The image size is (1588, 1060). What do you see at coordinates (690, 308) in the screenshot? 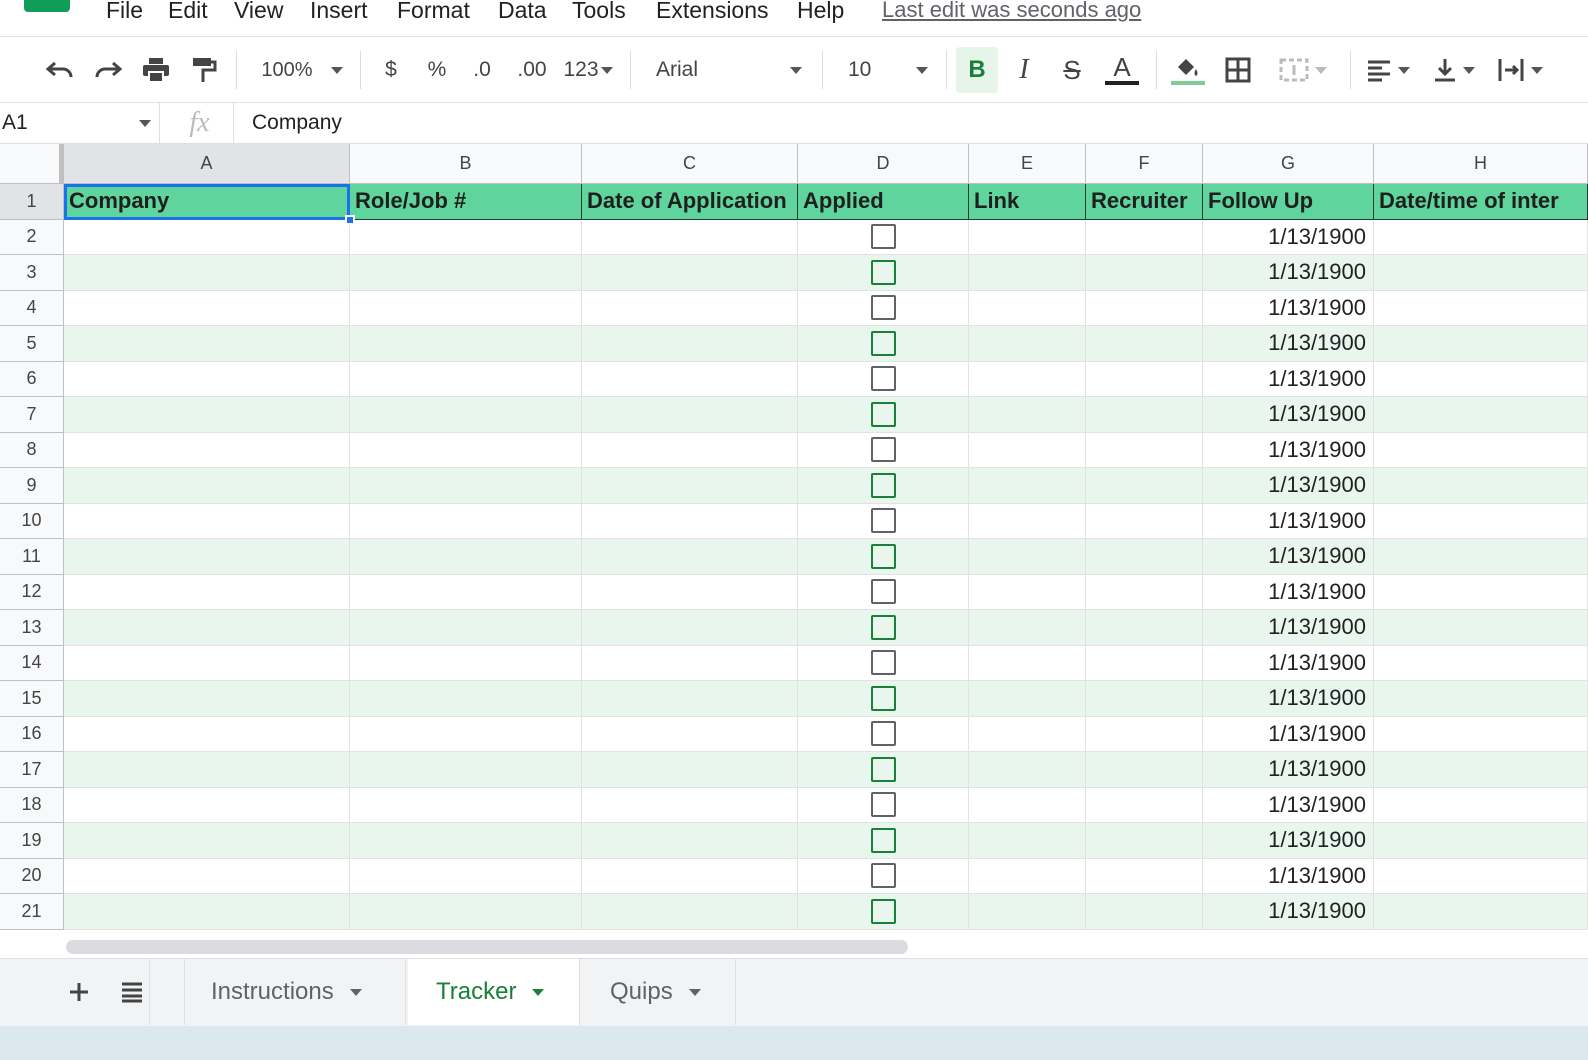
I see `cell-c4` at bounding box center [690, 308].